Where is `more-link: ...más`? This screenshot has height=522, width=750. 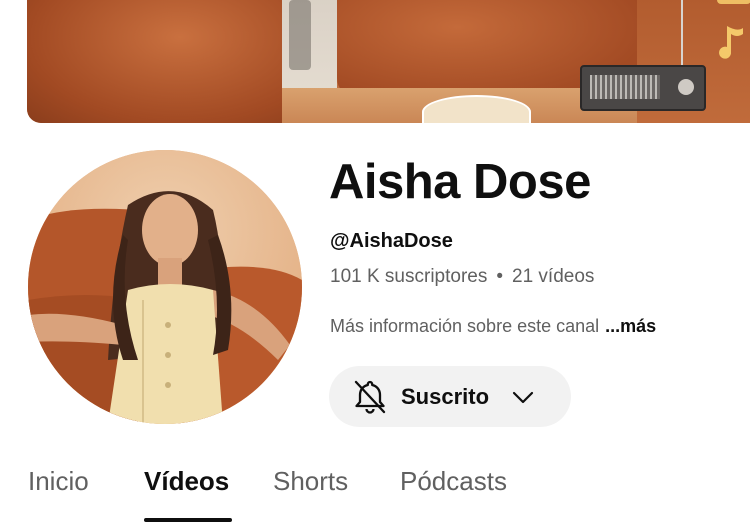
more-link: ...más is located at coordinates (630, 326).